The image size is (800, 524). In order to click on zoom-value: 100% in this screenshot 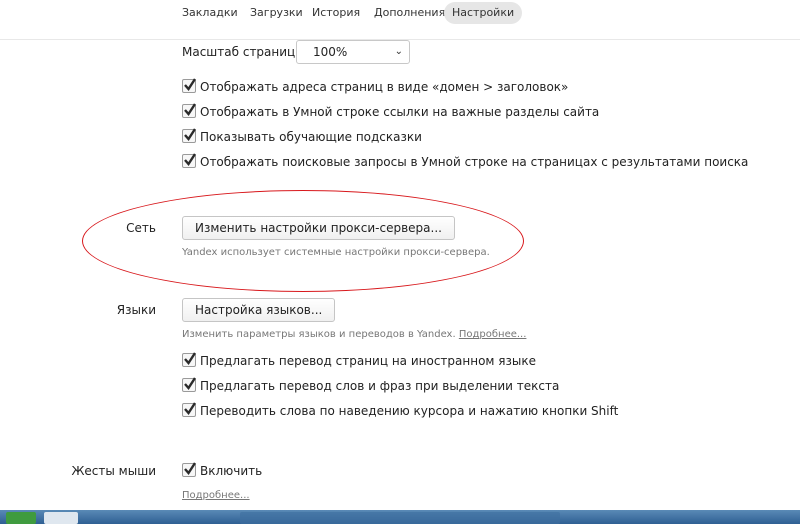, I will do `click(330, 52)`.